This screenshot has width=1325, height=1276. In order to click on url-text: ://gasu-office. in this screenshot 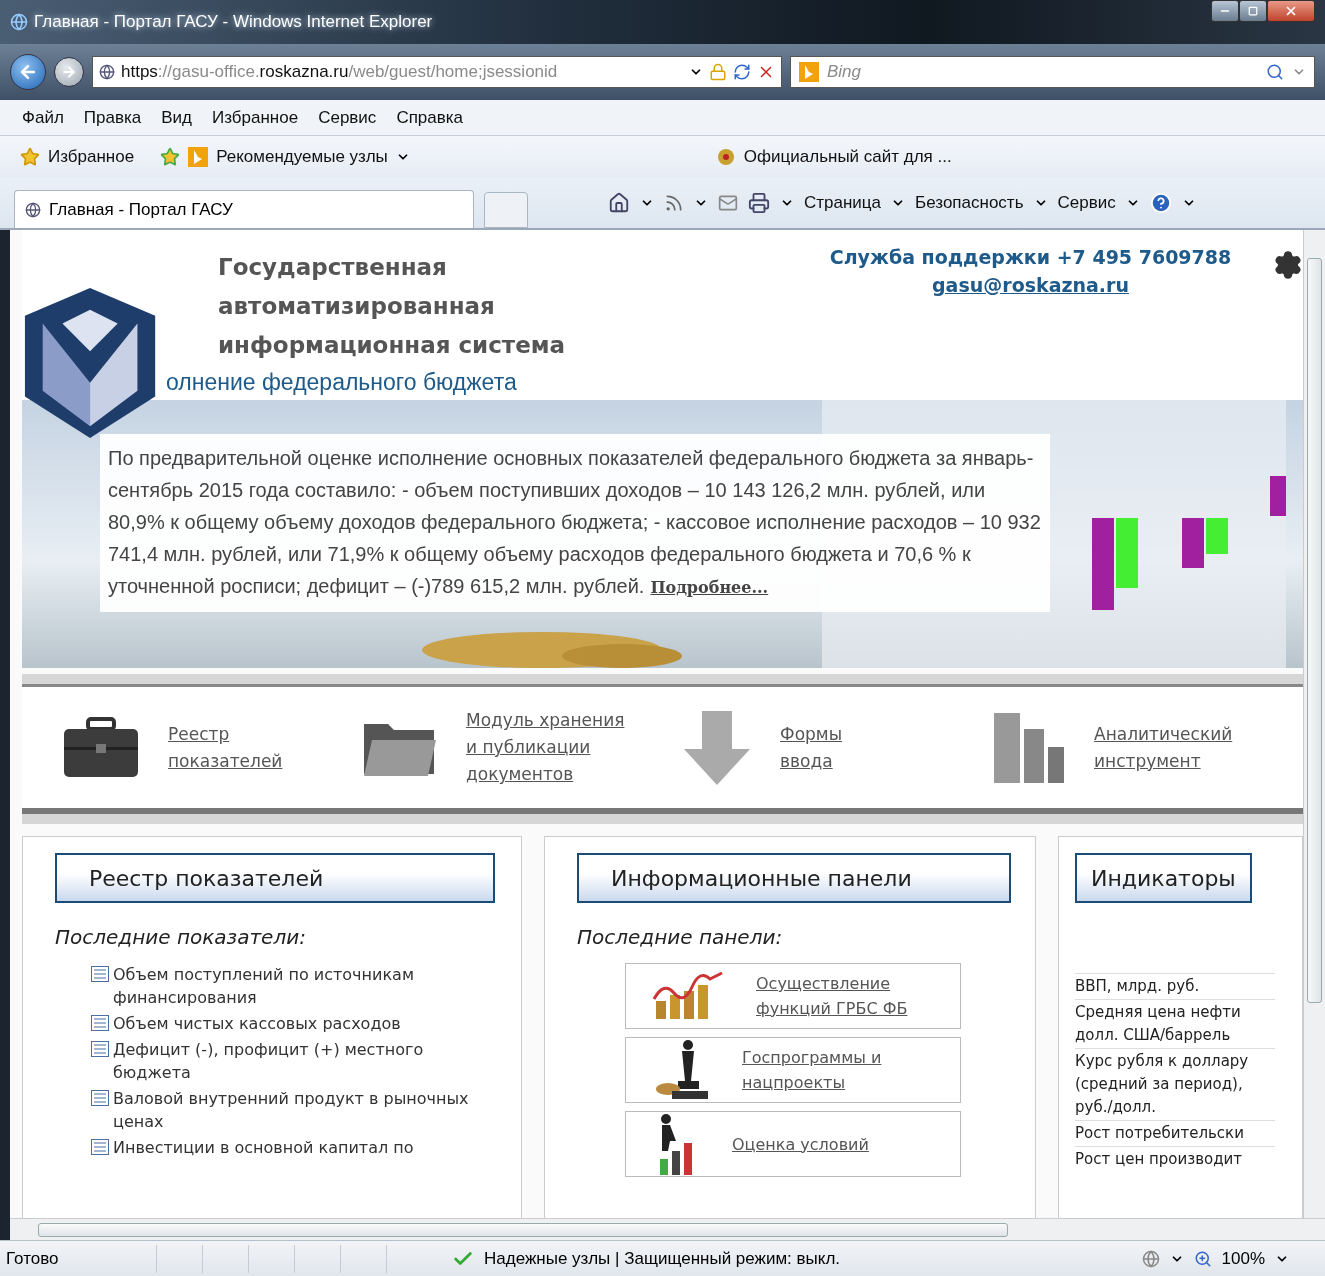, I will do `click(208, 71)`.